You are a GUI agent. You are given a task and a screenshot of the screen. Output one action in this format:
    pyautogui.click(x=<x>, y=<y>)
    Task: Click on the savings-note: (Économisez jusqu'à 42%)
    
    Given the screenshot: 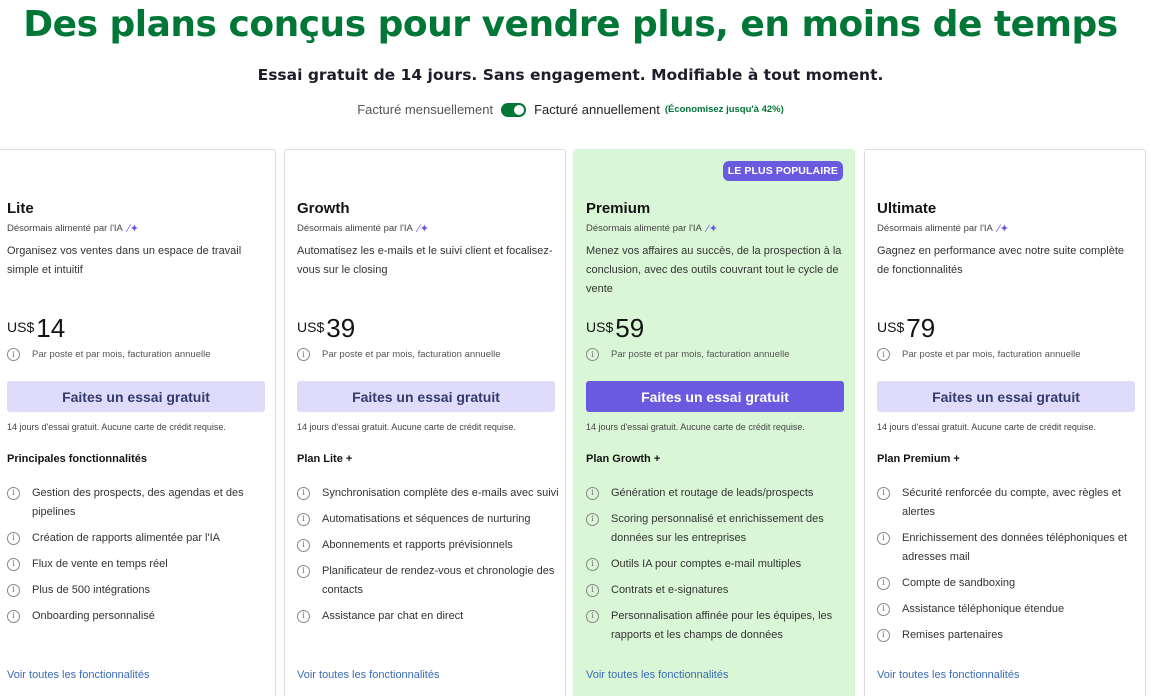 What is the action you would take?
    pyautogui.click(x=724, y=109)
    